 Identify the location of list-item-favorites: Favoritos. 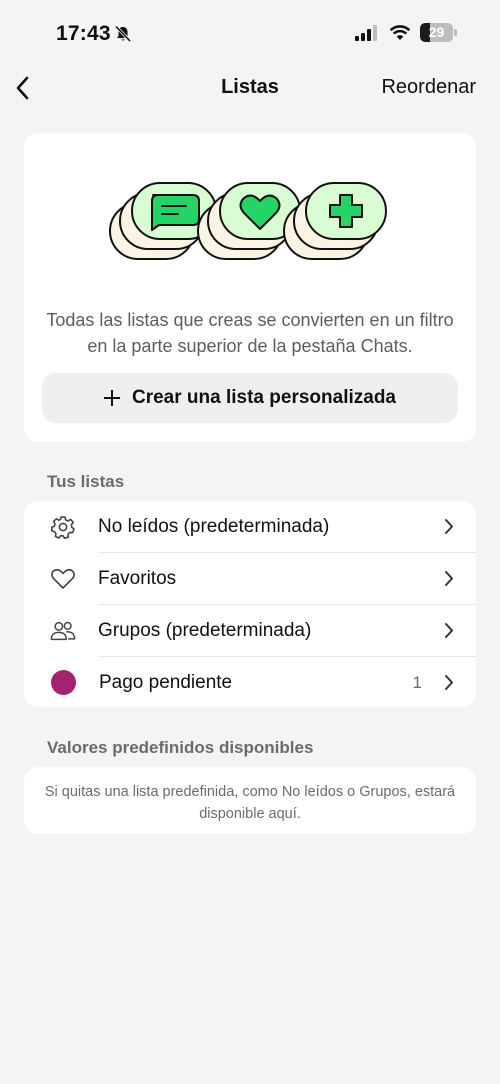
(250, 579).